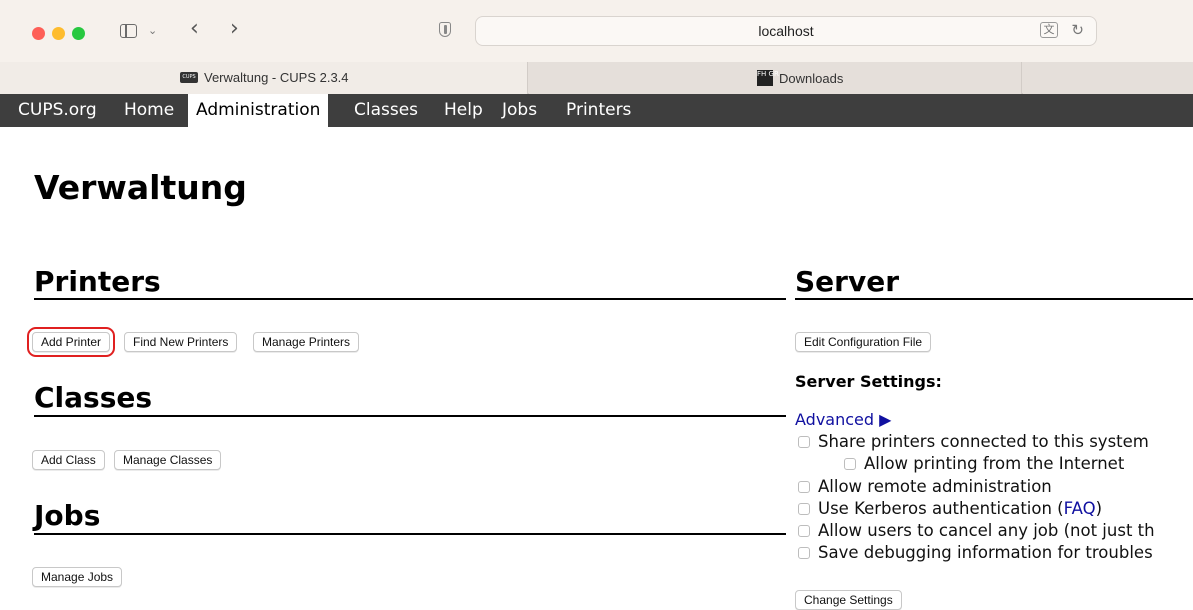 This screenshot has height=610, width=1193. What do you see at coordinates (804, 530) in the screenshot?
I see `cancel-any-job-checkbox` at bounding box center [804, 530].